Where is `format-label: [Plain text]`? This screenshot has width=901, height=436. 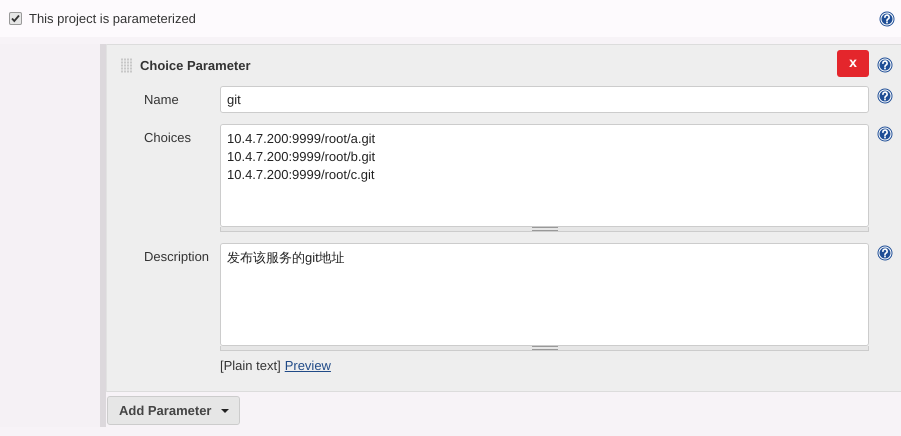 format-label: [Plain text] is located at coordinates (250, 365).